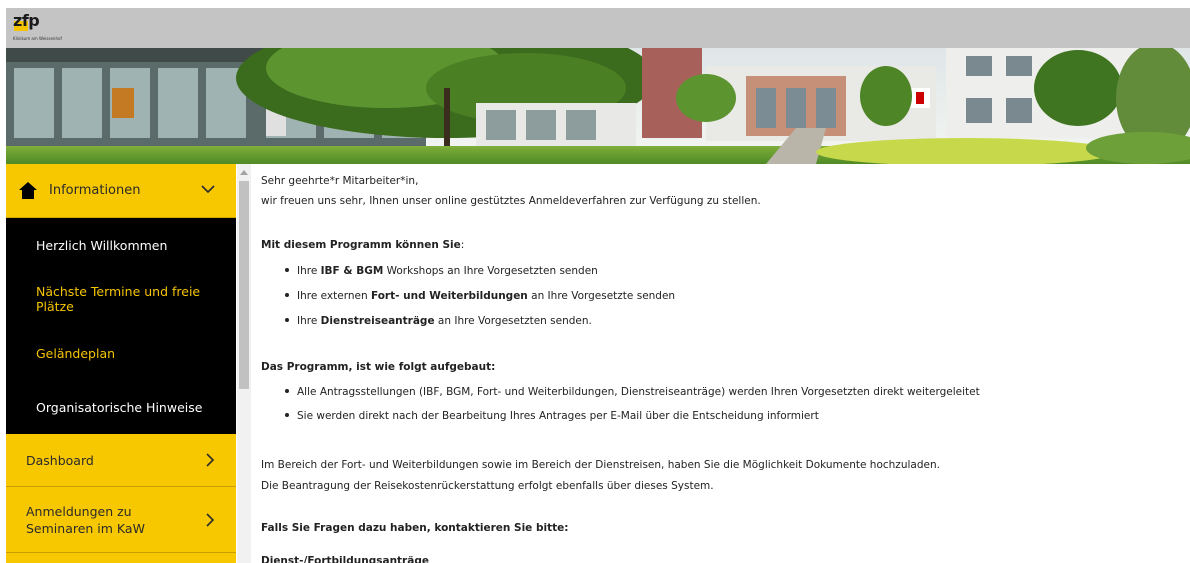  Describe the element at coordinates (121, 460) in the screenshot. I see `nav-dashboard: Dashboard` at that location.